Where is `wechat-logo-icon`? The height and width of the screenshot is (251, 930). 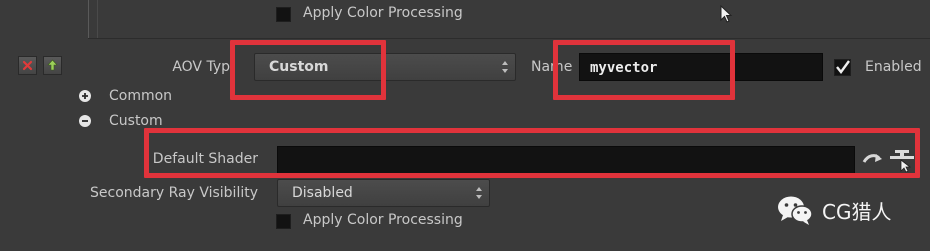
wechat-logo-icon is located at coordinates (795, 210).